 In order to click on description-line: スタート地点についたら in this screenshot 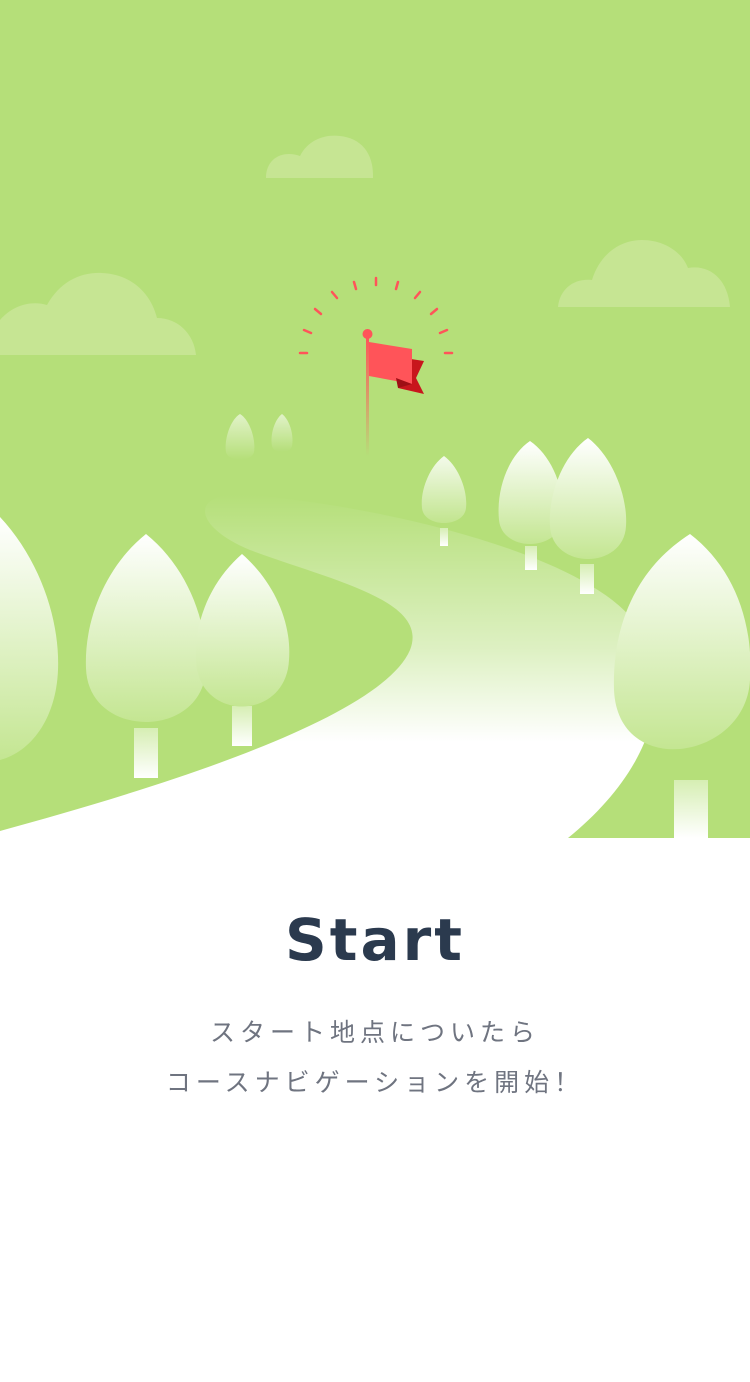, I will do `click(374, 1032)`.